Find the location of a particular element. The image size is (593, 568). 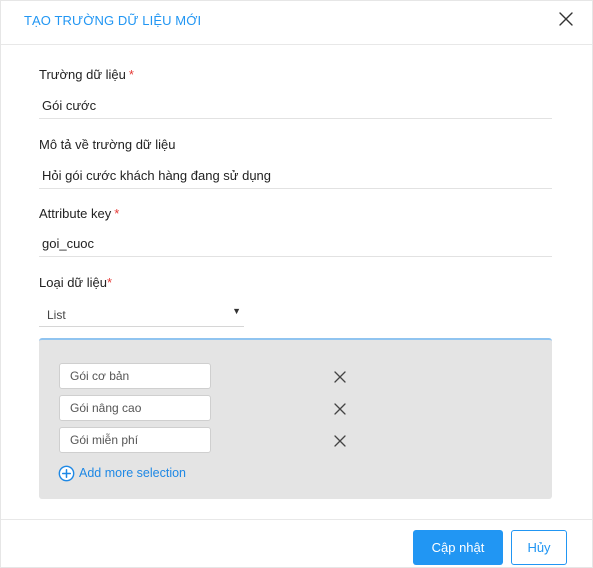

field-name-label: Trường dữ liệu * is located at coordinates (86, 74).